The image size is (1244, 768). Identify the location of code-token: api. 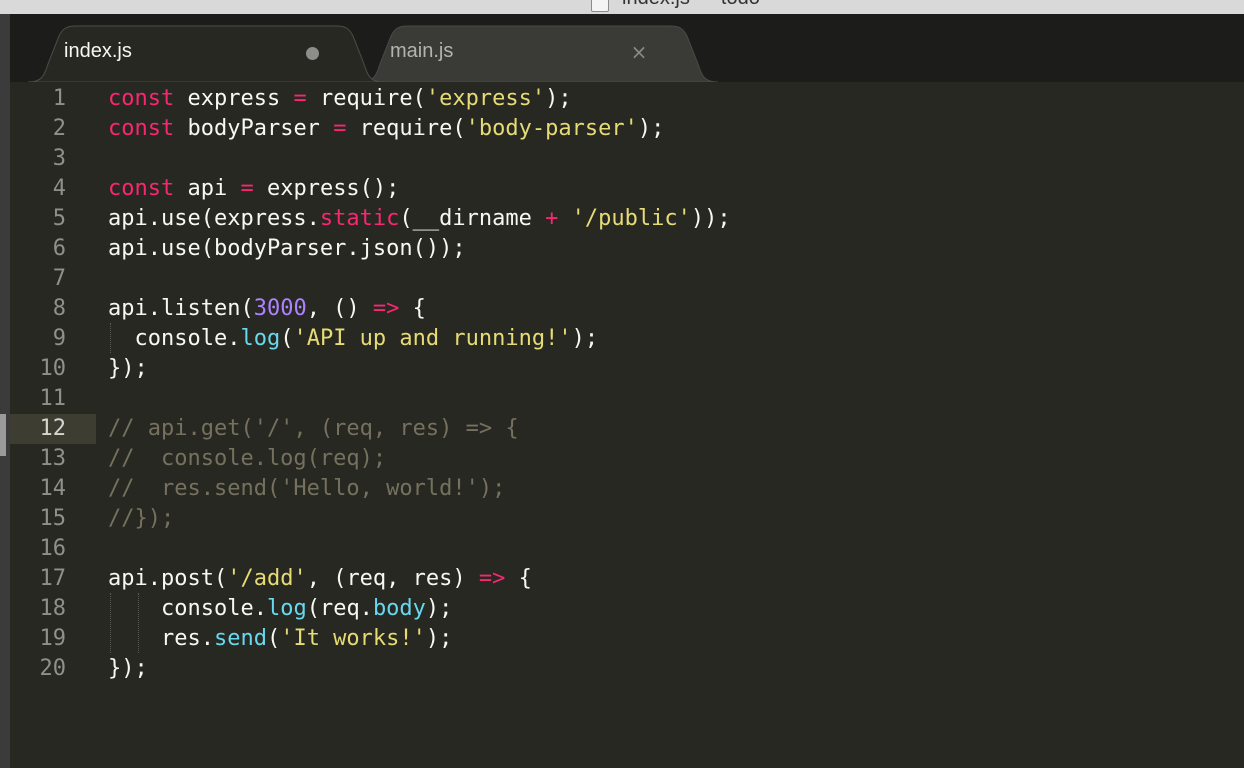
(207, 188).